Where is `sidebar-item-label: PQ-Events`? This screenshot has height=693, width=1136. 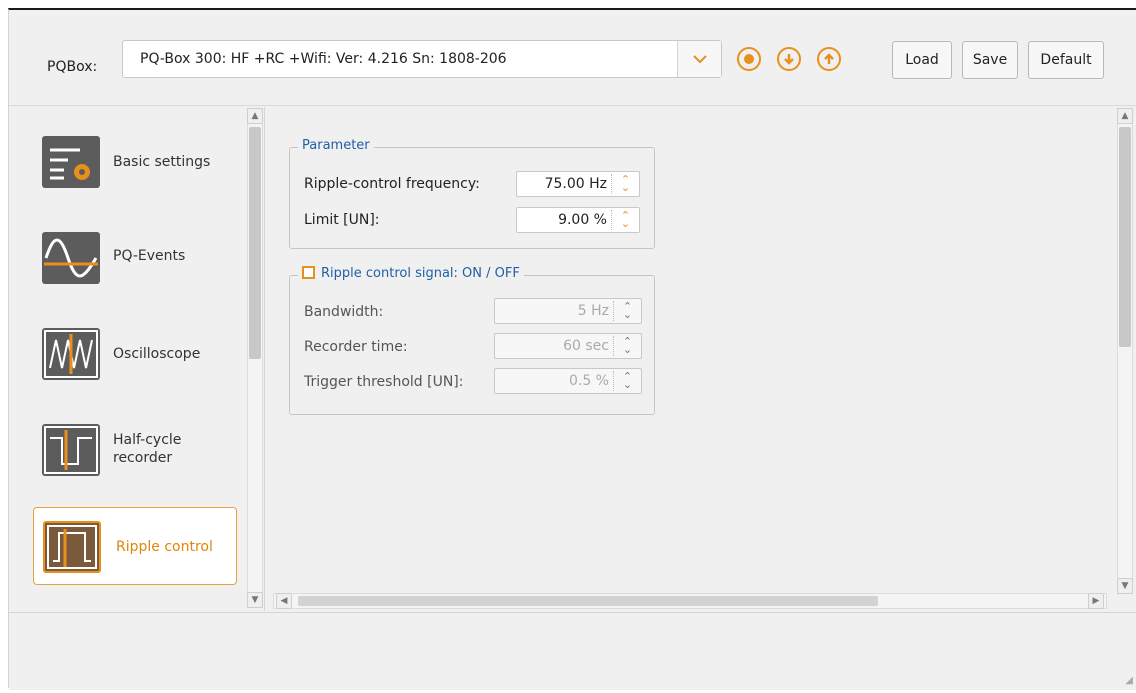
sidebar-item-label: PQ-Events is located at coordinates (149, 256).